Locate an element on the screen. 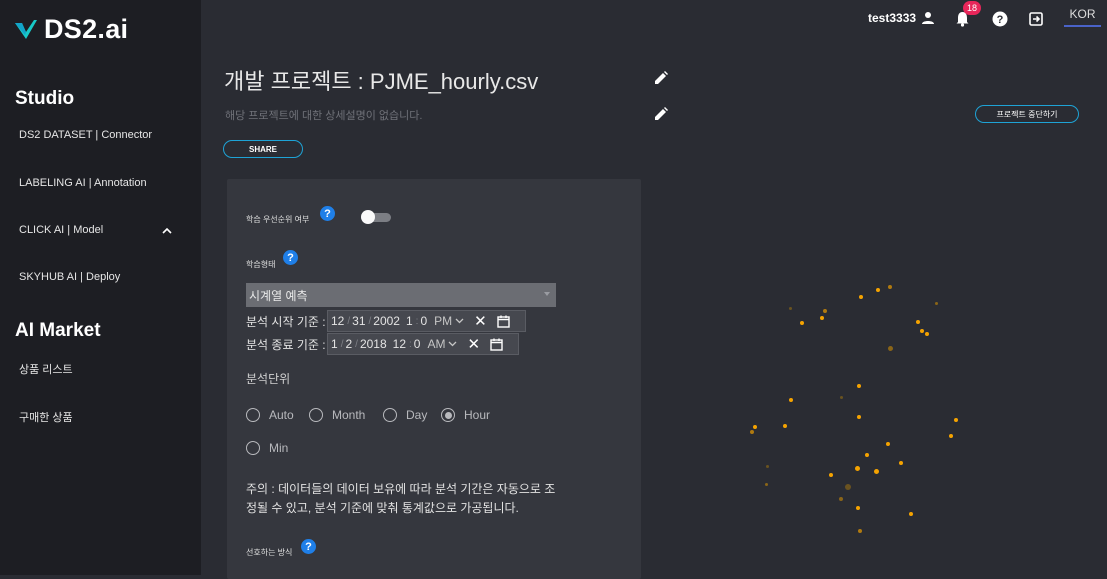 The image size is (1107, 579). sidebar-item-skyhub-ai: SKYHUB AI | Deploy is located at coordinates (69, 277).